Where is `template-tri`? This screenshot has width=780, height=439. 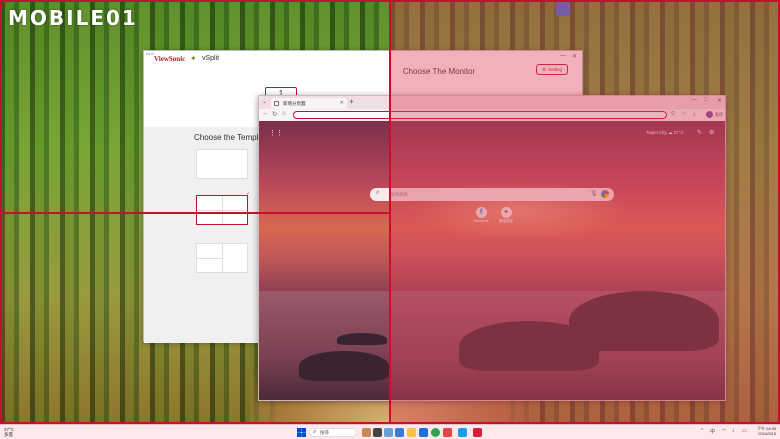
template-tri is located at coordinates (222, 258).